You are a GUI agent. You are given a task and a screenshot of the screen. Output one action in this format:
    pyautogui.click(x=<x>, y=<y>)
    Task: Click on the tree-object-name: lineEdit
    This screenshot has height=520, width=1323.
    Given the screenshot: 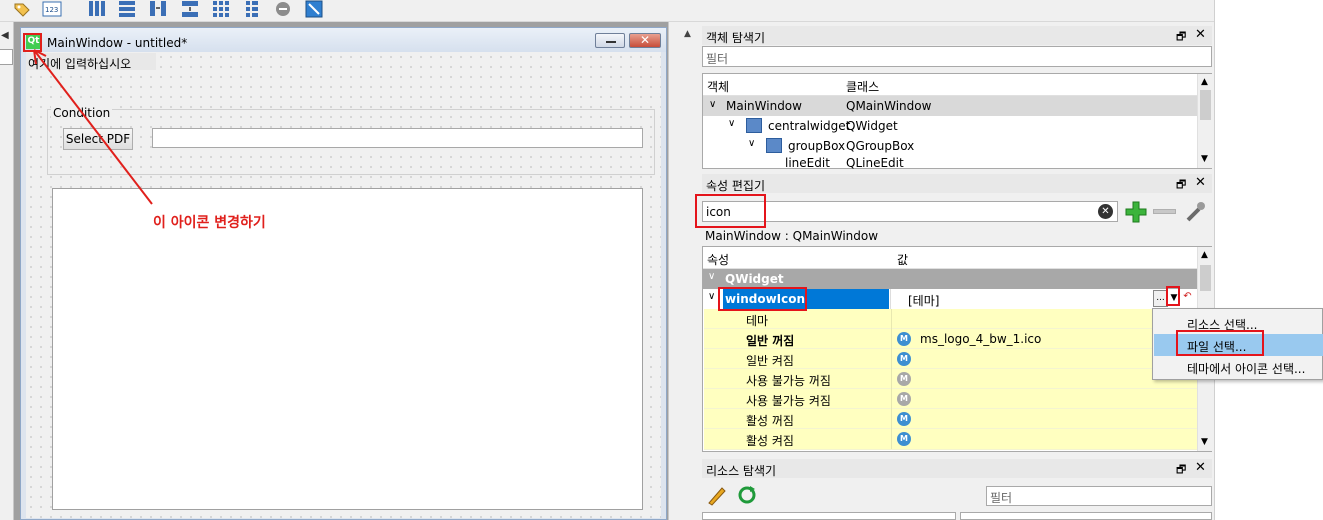 What is the action you would take?
    pyautogui.click(x=807, y=163)
    